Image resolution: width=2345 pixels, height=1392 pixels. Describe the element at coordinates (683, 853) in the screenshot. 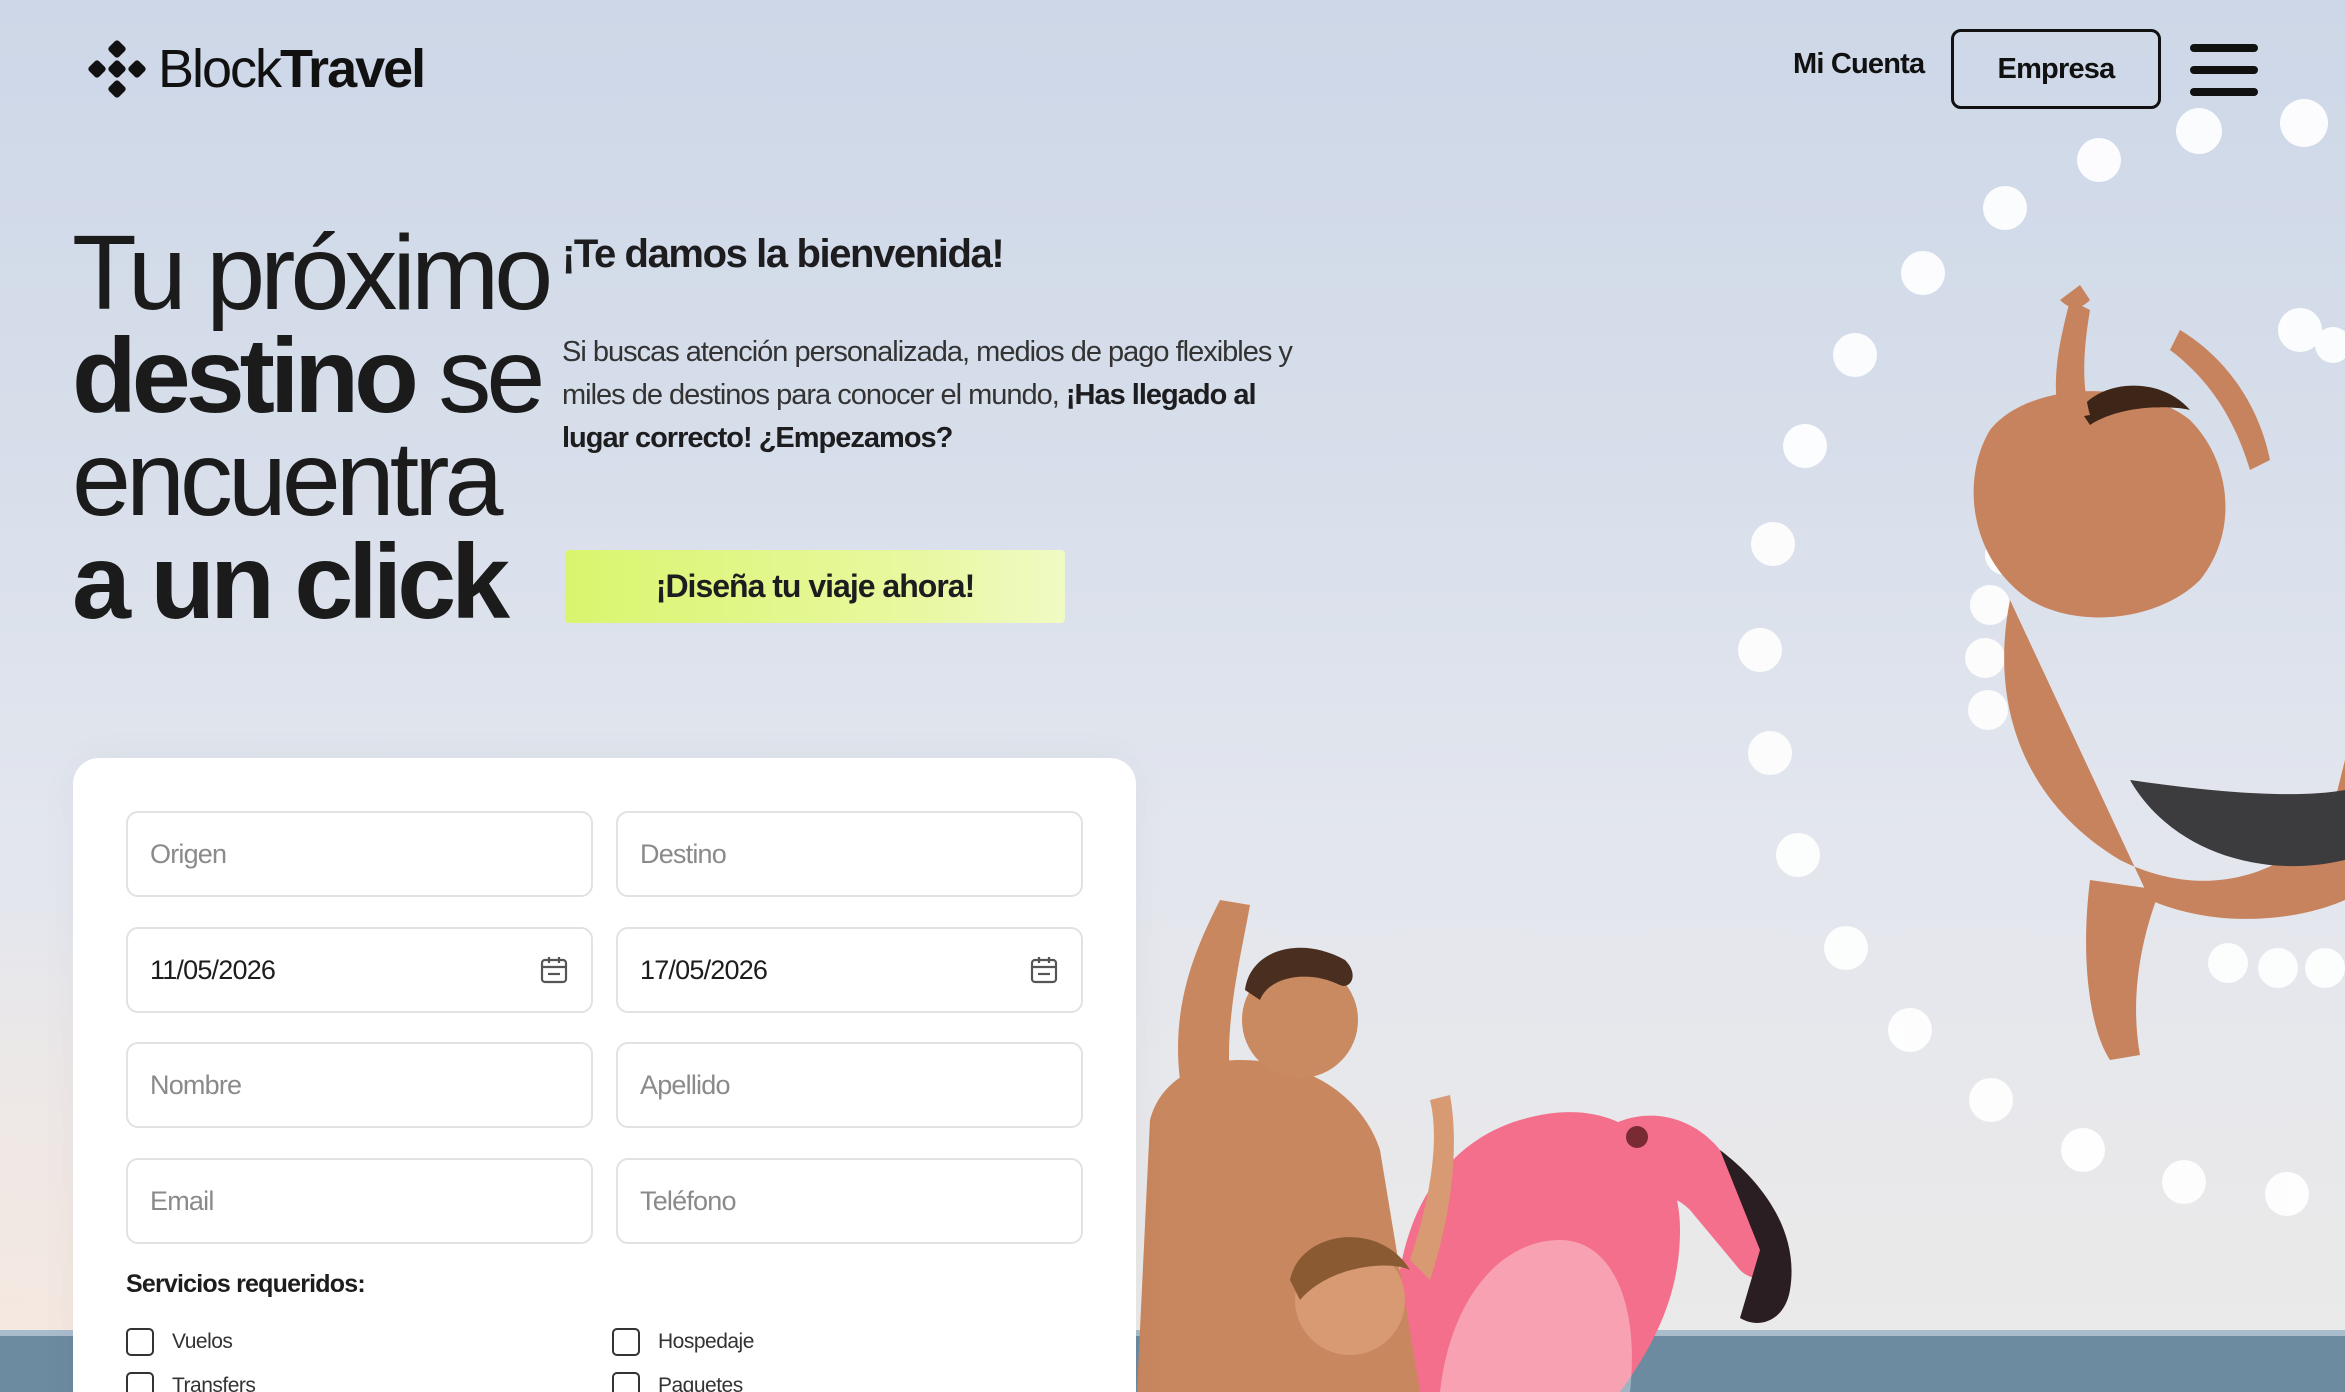

I see `destination-placeholder: Destino` at that location.